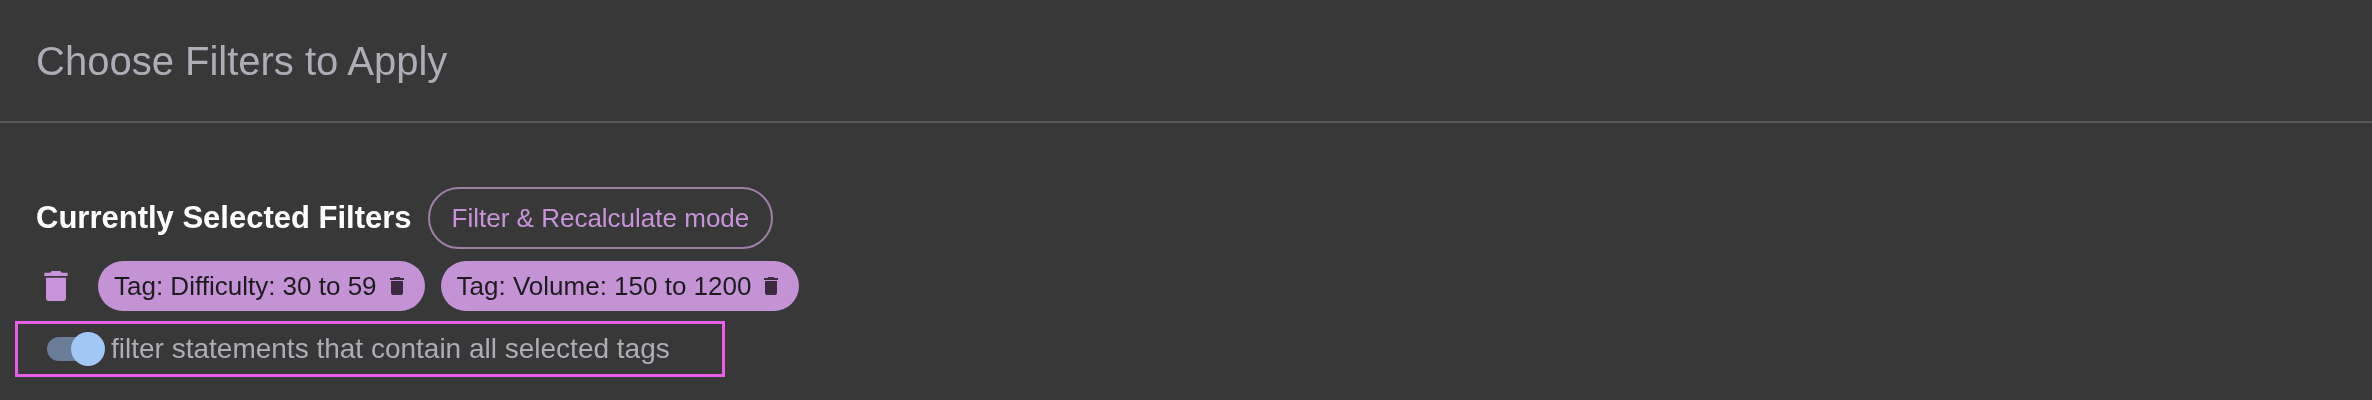  What do you see at coordinates (620, 286) in the screenshot?
I see `filter-chip: Tag: Volume: 150 to 1200` at bounding box center [620, 286].